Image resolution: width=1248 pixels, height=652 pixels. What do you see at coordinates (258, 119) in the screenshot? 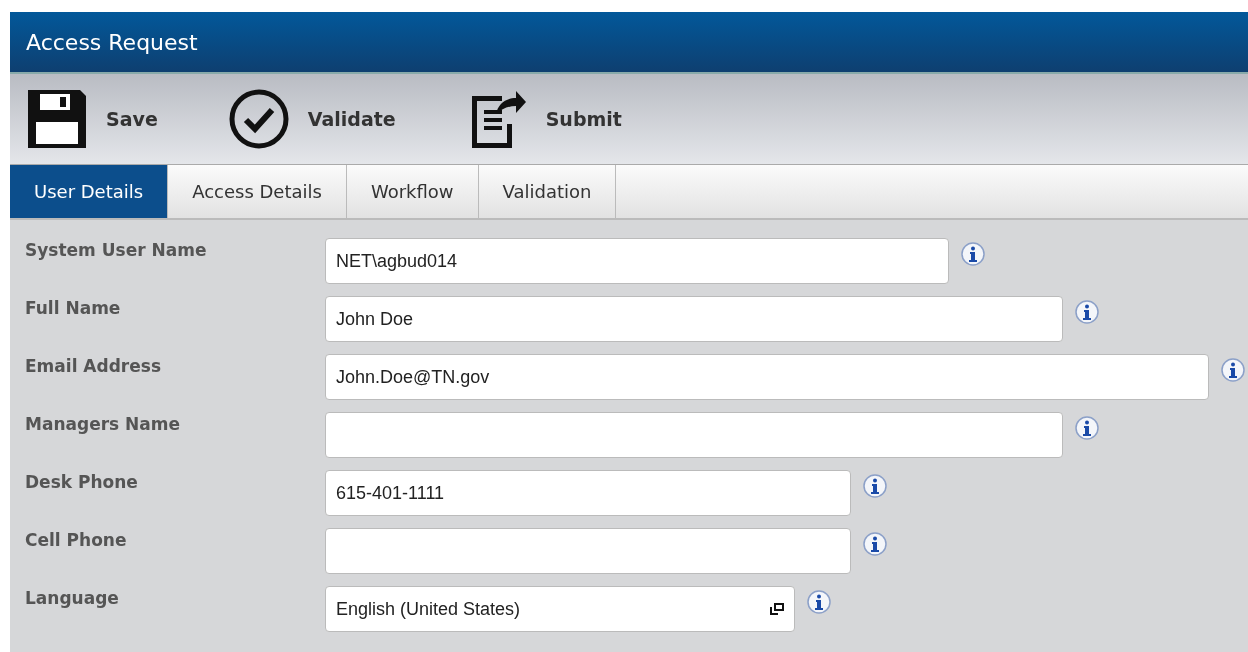
I see `checkmark-circle-icon` at bounding box center [258, 119].